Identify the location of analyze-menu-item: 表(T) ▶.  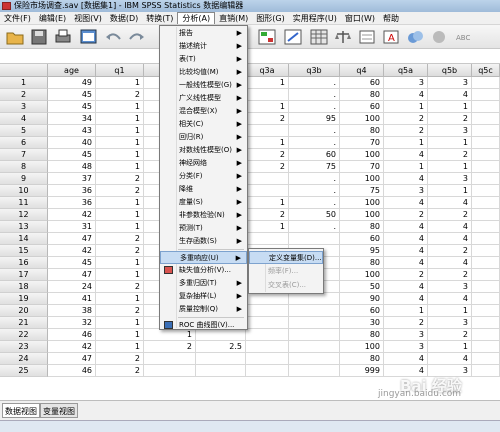
(203, 59).